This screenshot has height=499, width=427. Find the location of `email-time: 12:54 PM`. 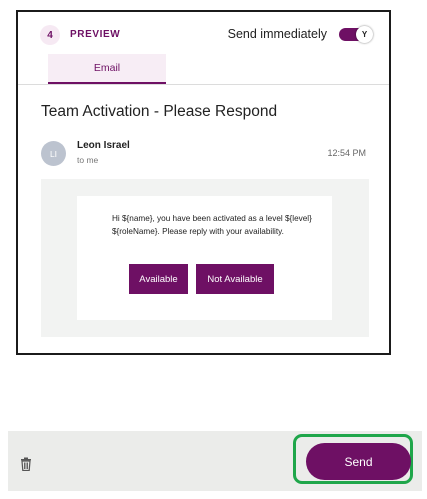

email-time: 12:54 PM is located at coordinates (346, 153).